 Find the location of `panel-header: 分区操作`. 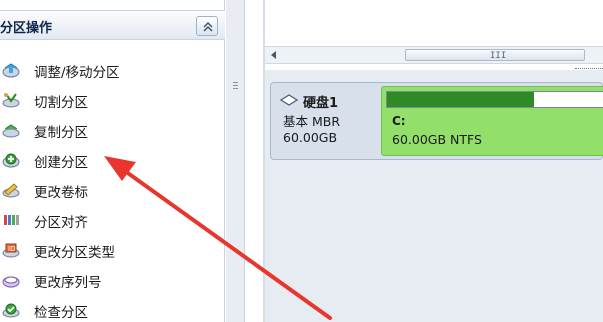

panel-header: 分区操作 is located at coordinates (112, 25).